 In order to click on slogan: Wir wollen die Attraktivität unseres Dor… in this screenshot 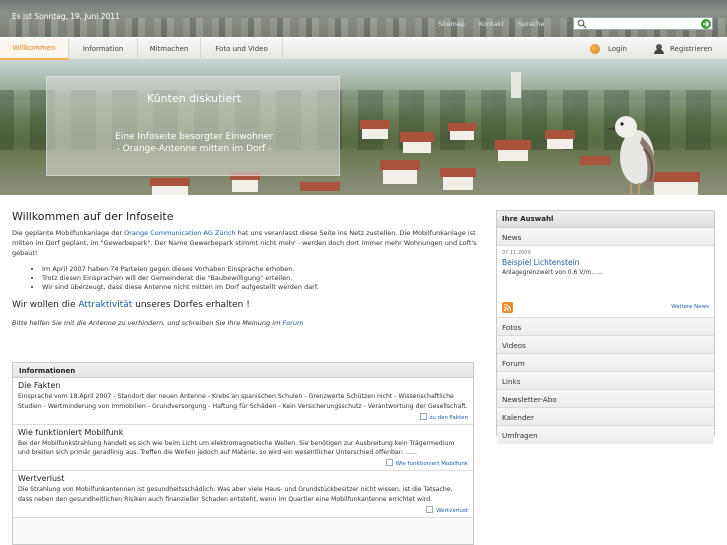, I will do `click(131, 305)`.